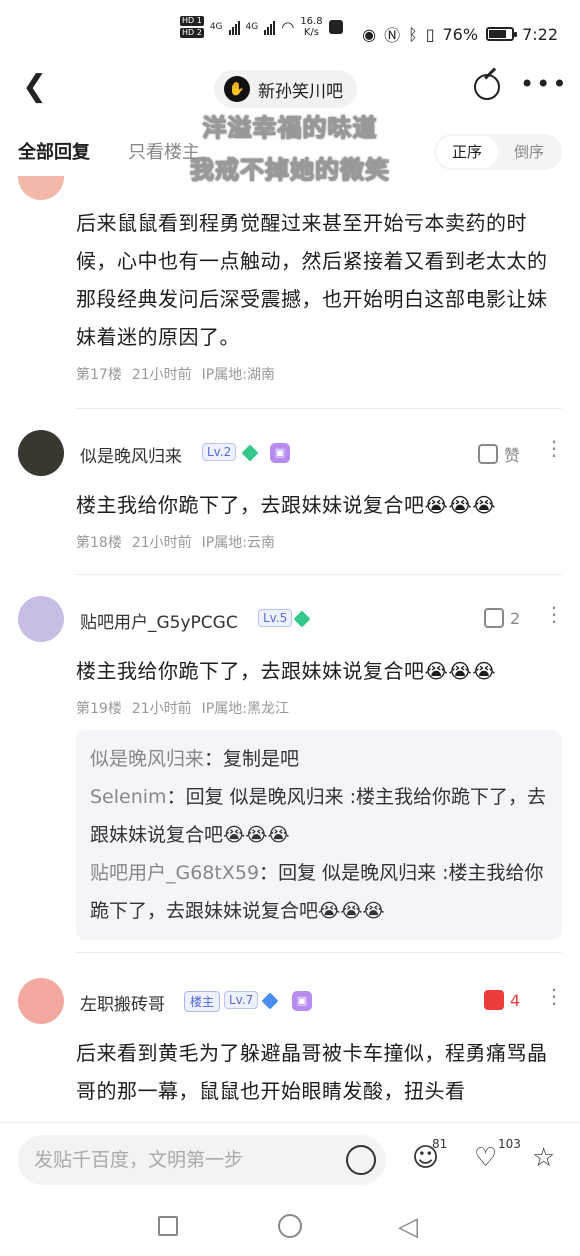  I want to click on like-button: 4, so click(502, 1000).